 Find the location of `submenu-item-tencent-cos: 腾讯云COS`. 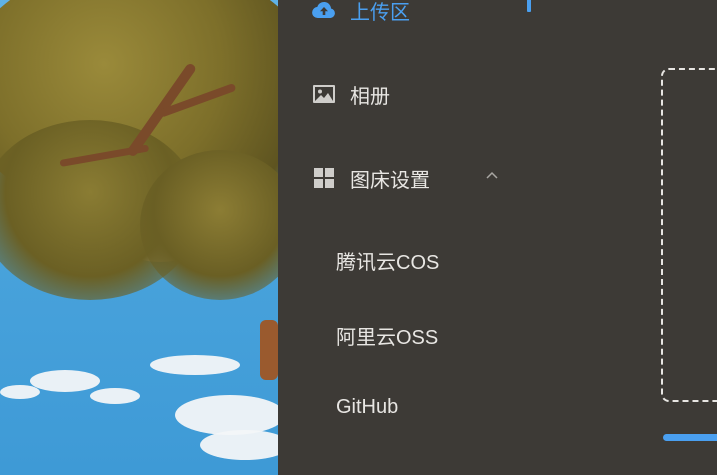

submenu-item-tencent-cos: 腾讯云COS is located at coordinates (387, 260).